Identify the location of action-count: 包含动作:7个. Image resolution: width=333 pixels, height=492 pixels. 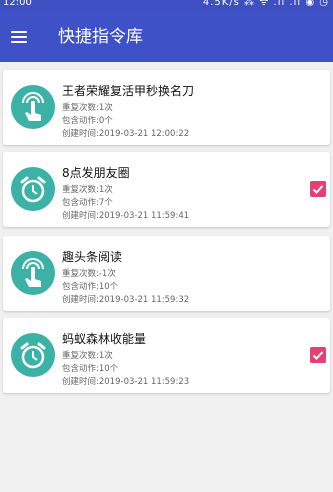
(87, 203).